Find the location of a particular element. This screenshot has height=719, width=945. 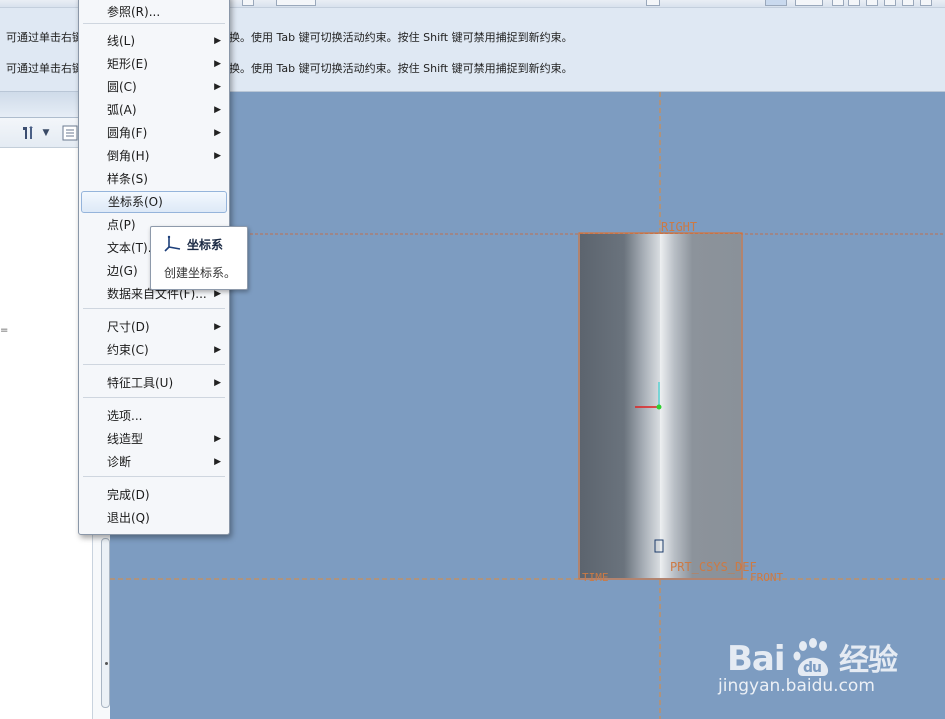

revolved-body-right is located at coordinates (700, 406).